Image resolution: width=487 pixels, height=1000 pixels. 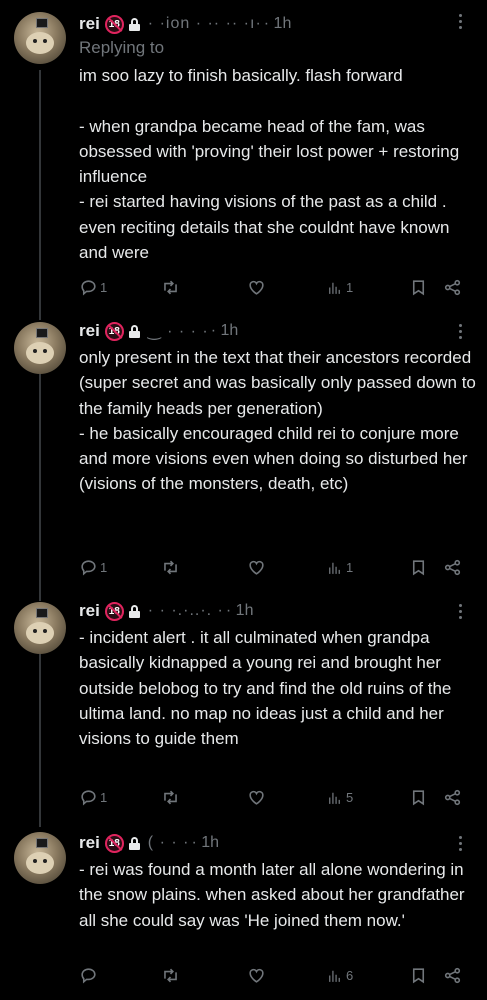 I want to click on post-header: rei 18 ‿ · · · · · 1h, so click(x=158, y=331).